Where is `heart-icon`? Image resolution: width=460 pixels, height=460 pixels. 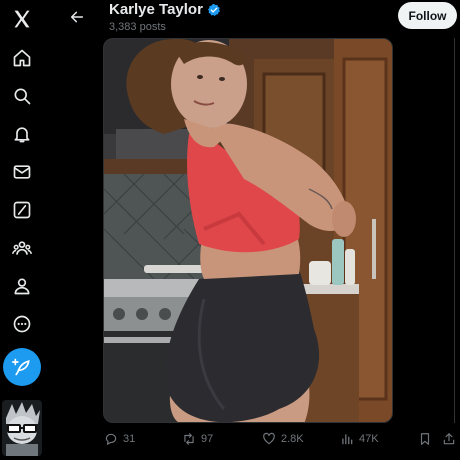 heart-icon is located at coordinates (269, 438).